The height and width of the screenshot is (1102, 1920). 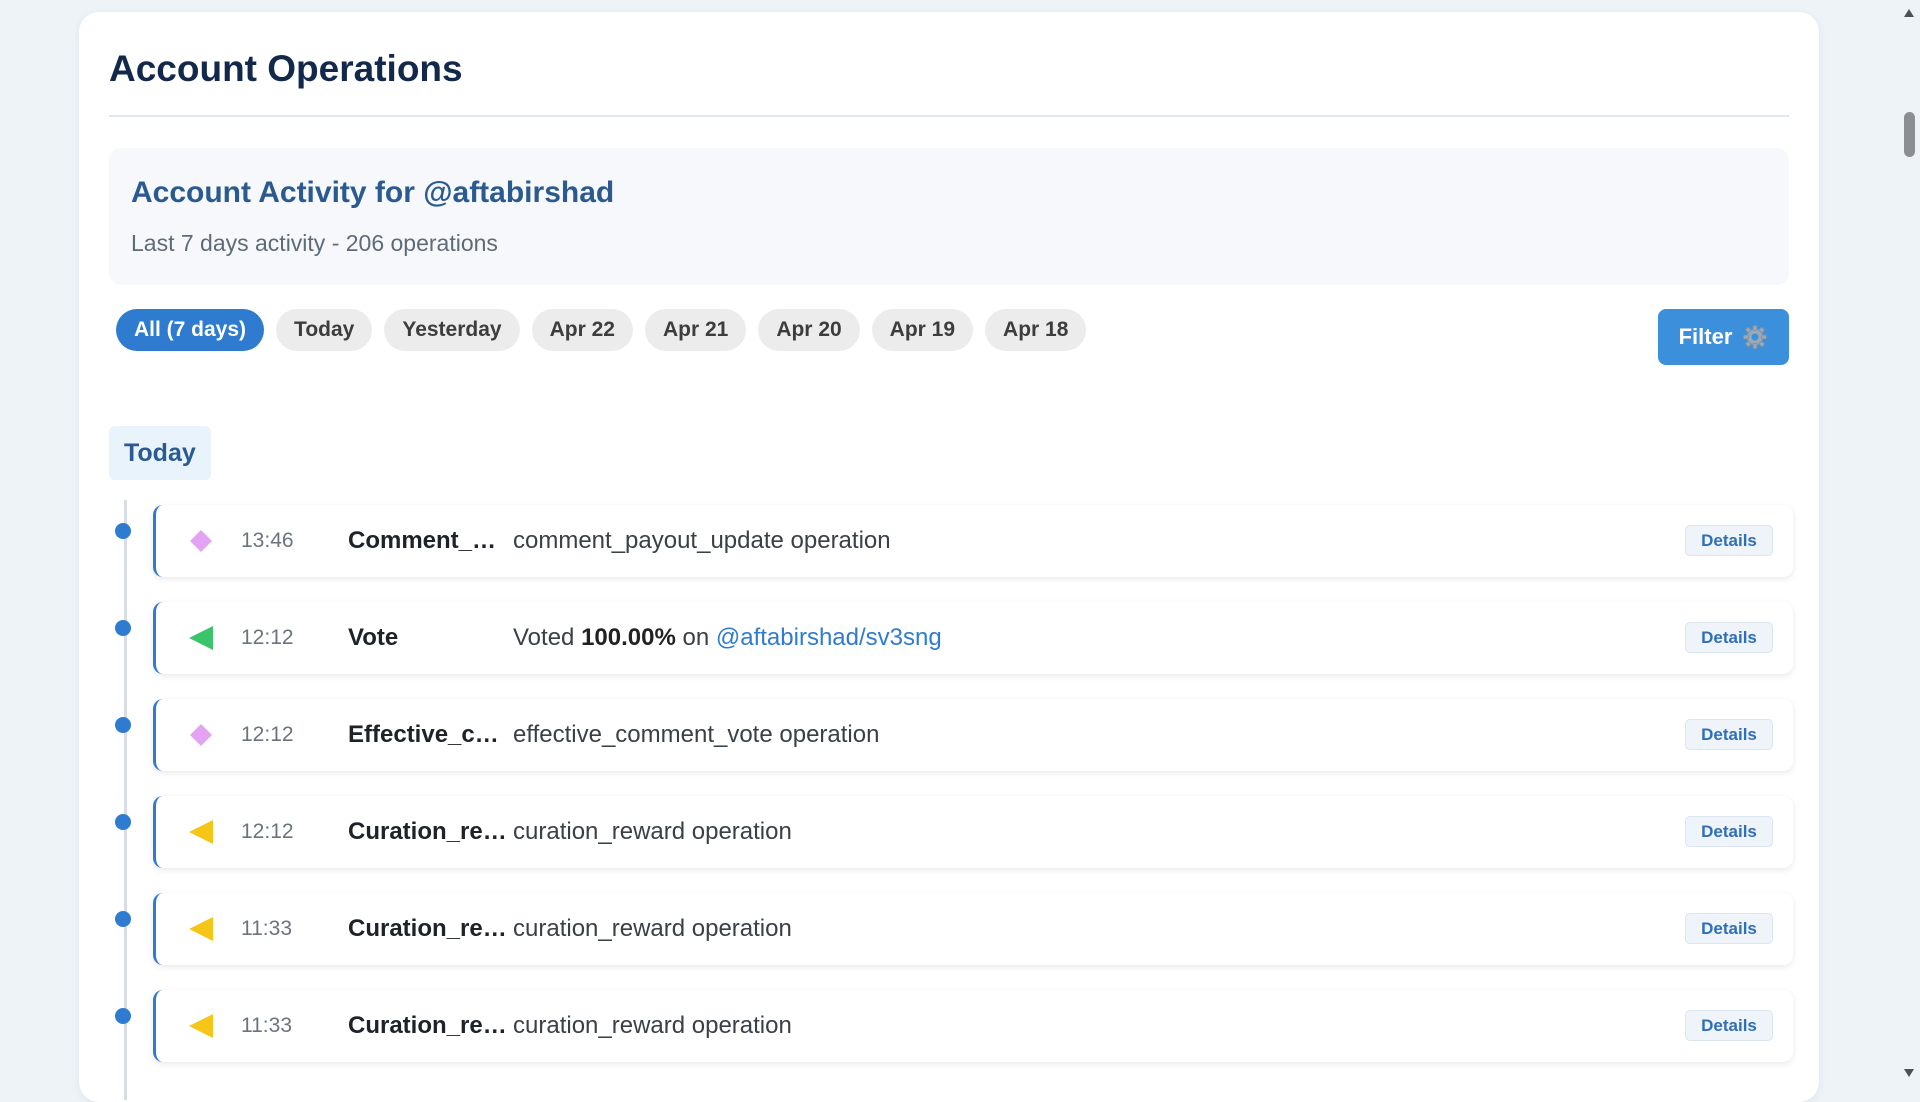 What do you see at coordinates (949, 116) in the screenshot?
I see `title-divider` at bounding box center [949, 116].